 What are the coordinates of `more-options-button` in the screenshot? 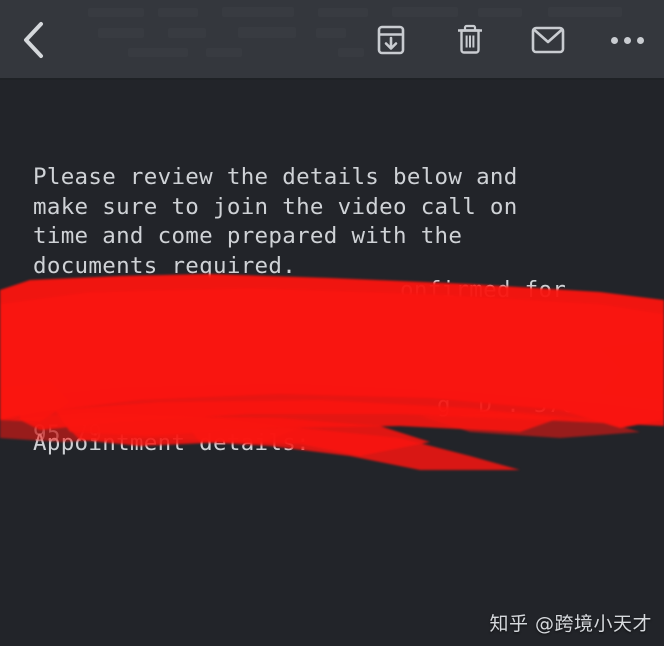 It's located at (627, 40).